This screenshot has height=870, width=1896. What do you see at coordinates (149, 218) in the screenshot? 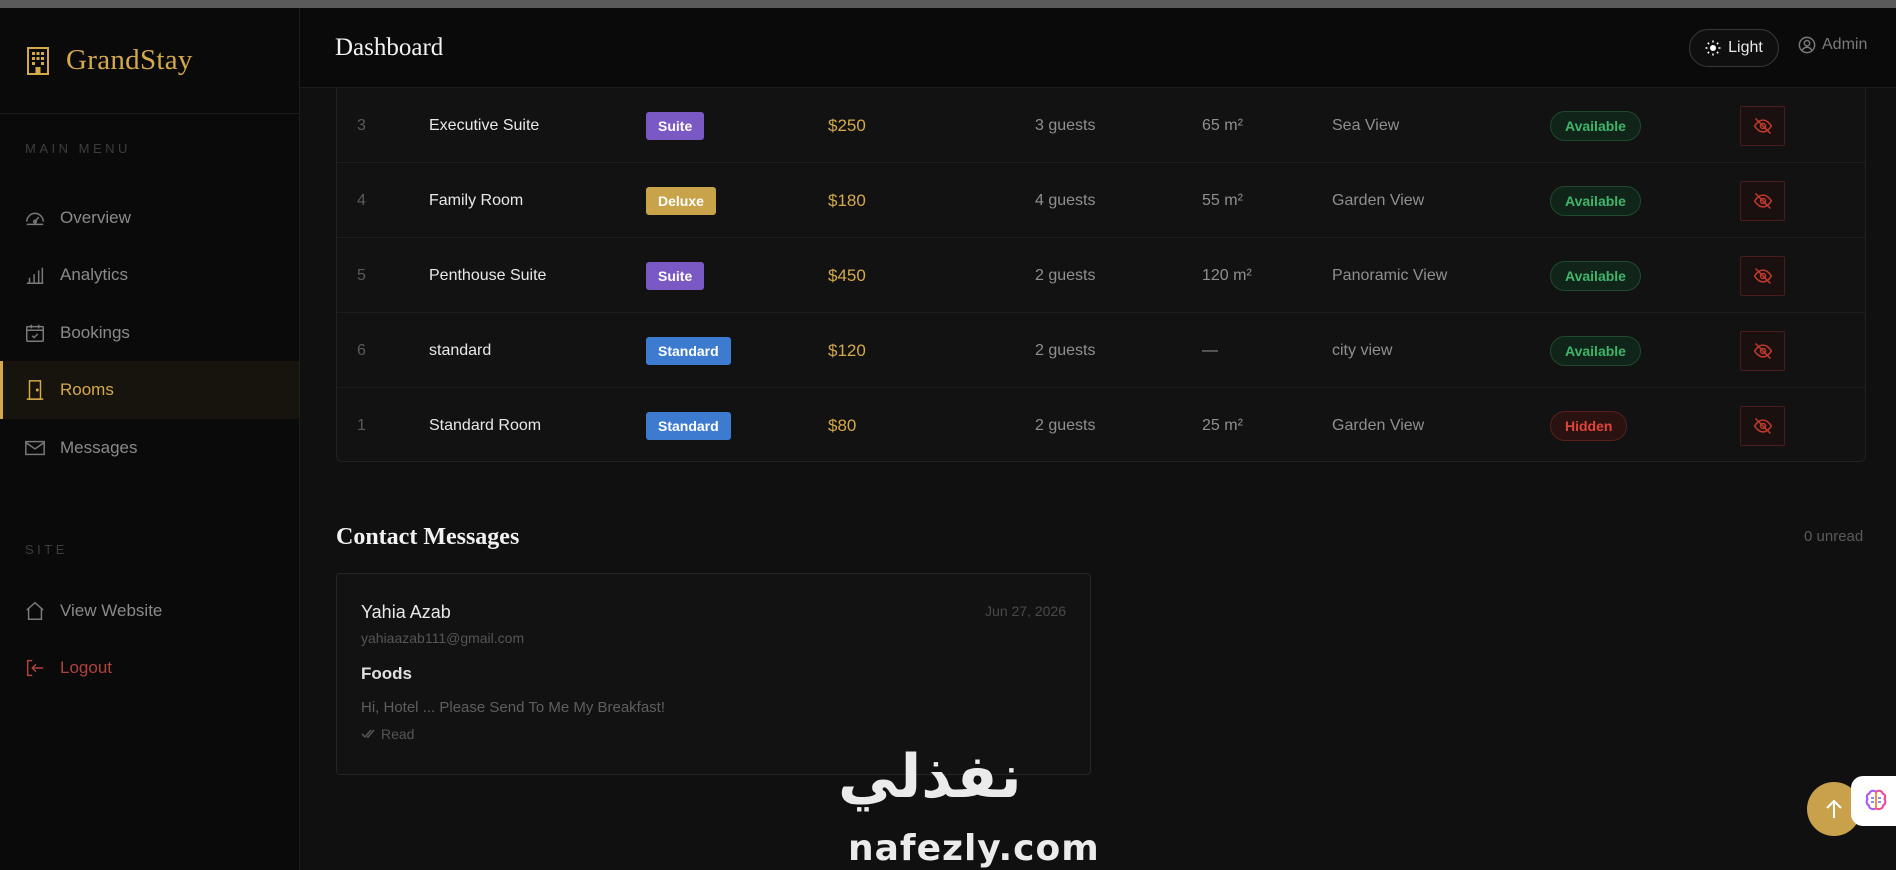
I see `sidebar-item-overview: Overview` at bounding box center [149, 218].